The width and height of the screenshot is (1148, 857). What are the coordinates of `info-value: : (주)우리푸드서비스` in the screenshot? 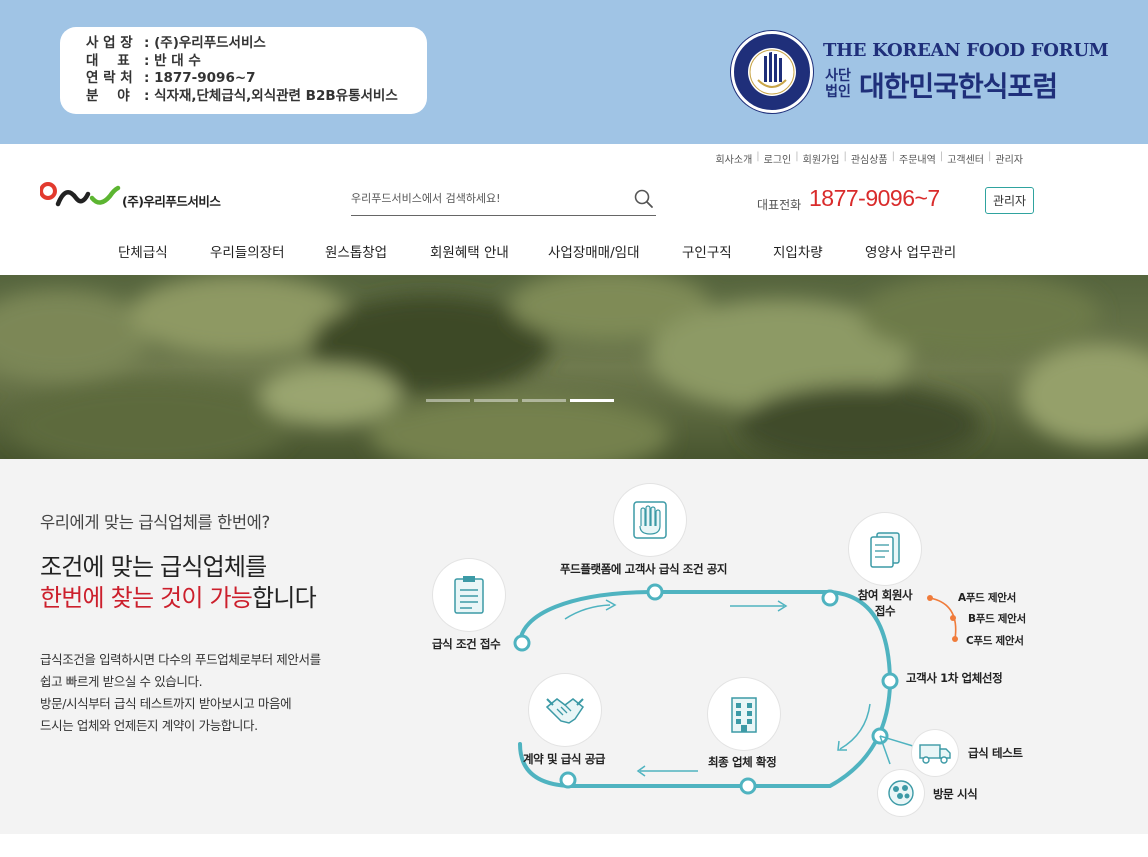 It's located at (205, 43).